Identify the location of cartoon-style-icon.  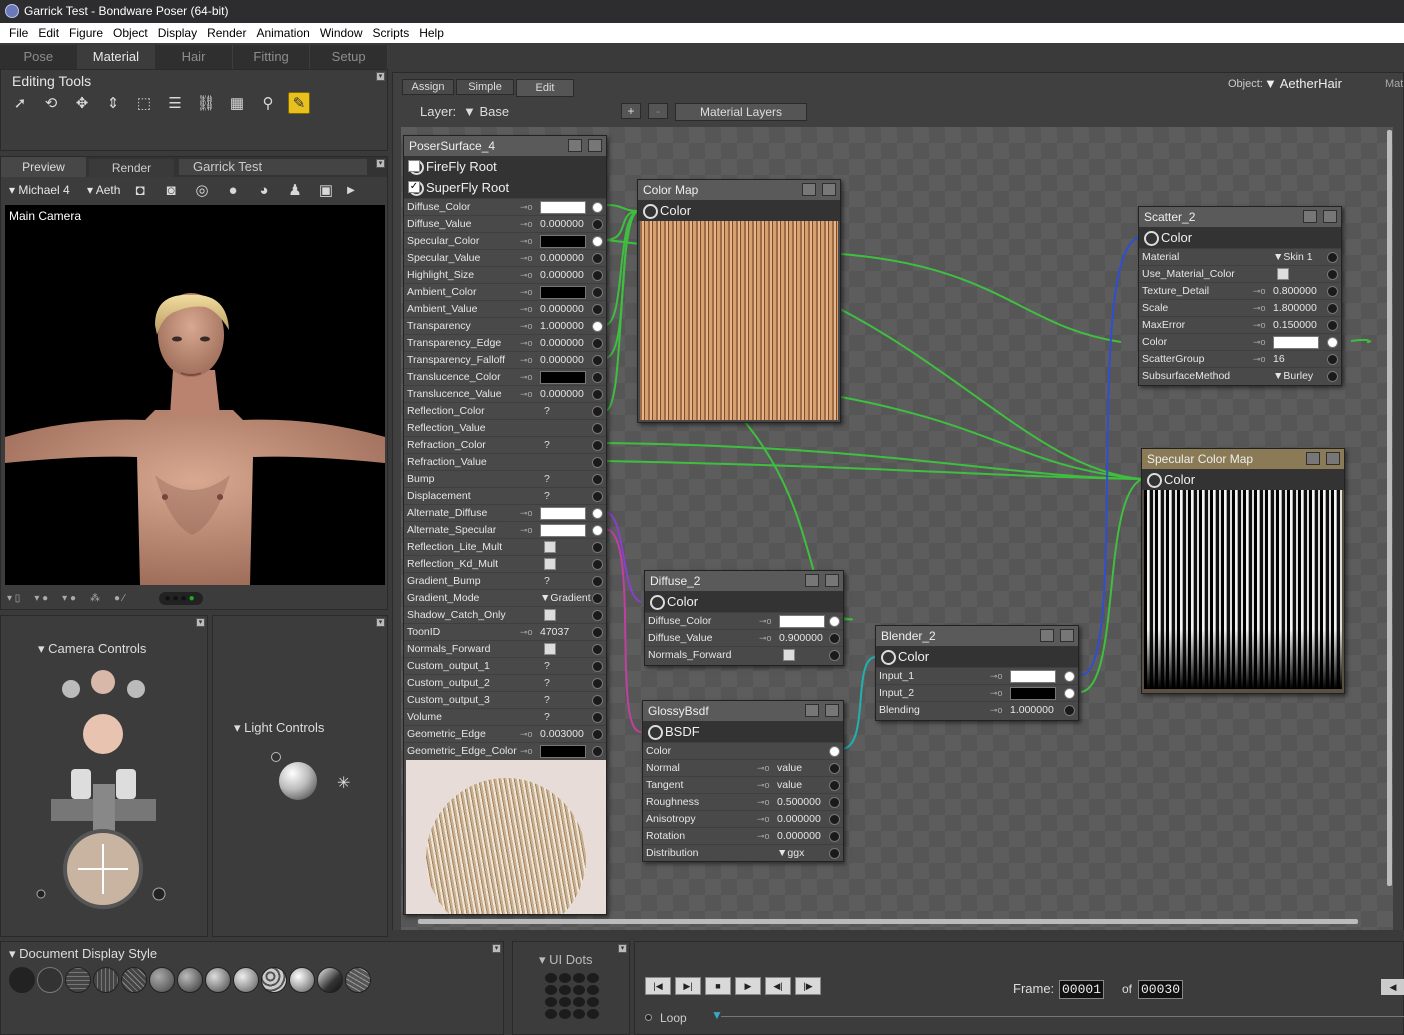
(218, 980).